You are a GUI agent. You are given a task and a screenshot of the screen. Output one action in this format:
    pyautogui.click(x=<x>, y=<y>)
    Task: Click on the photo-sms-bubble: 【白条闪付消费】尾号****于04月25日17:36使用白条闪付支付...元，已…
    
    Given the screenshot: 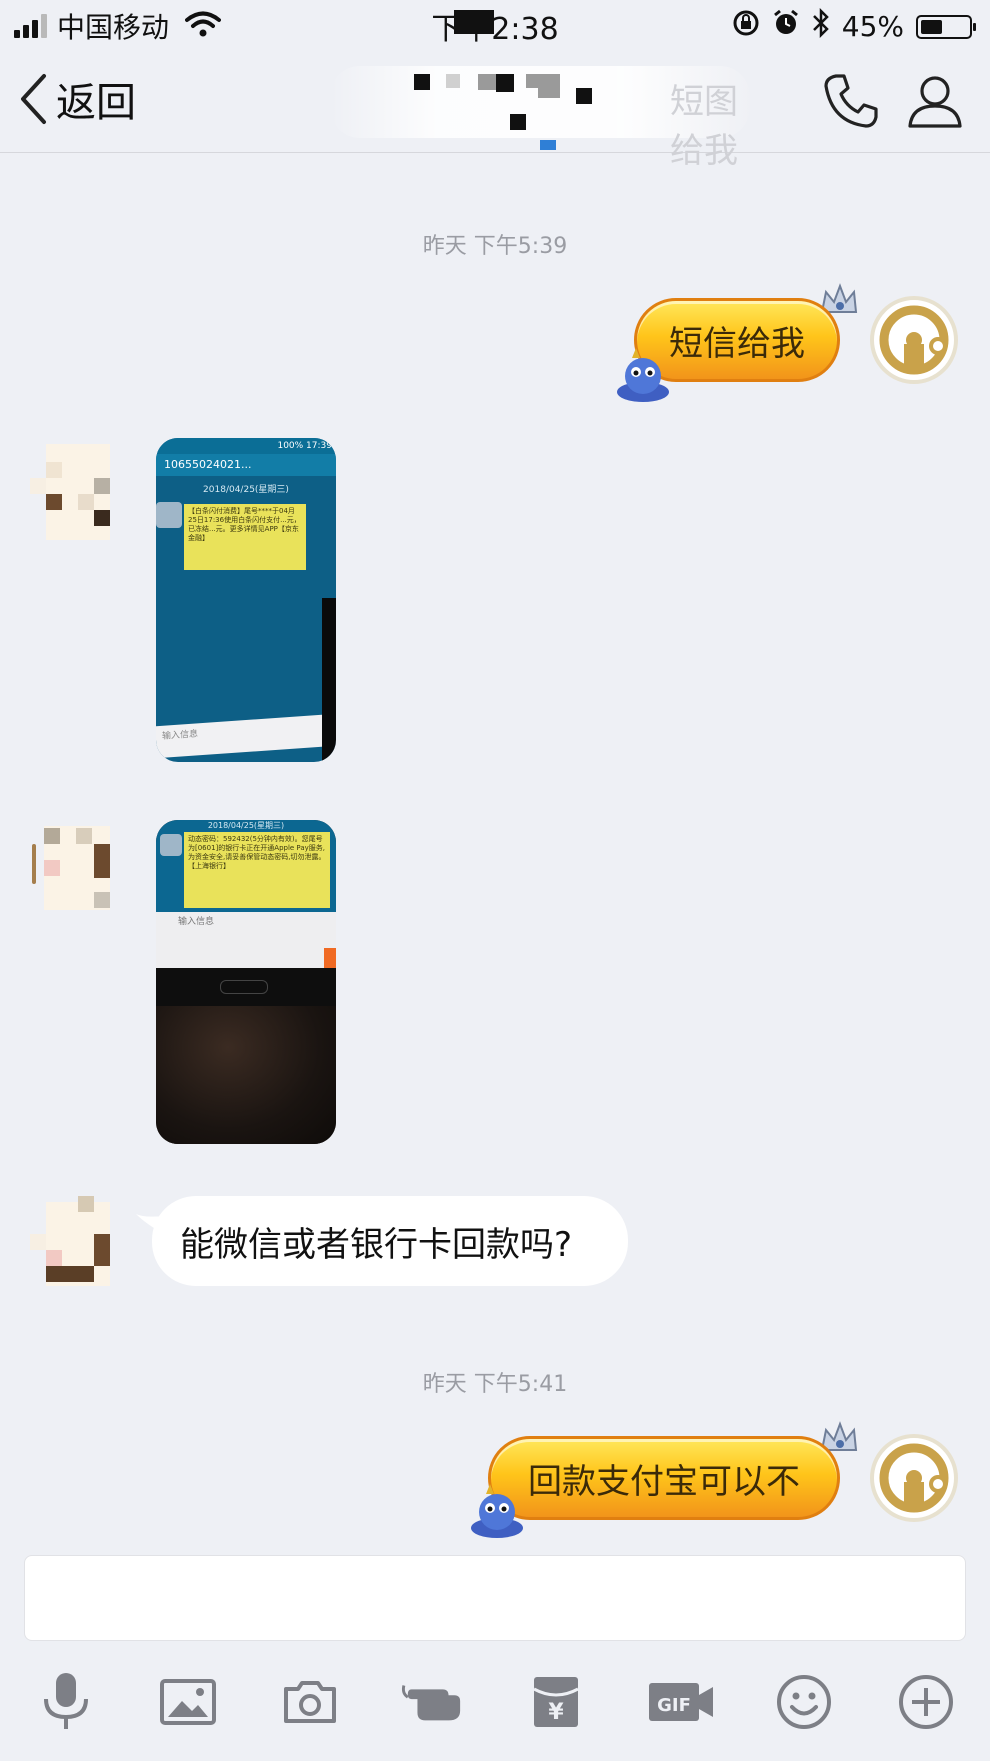 What is the action you would take?
    pyautogui.click(x=245, y=537)
    